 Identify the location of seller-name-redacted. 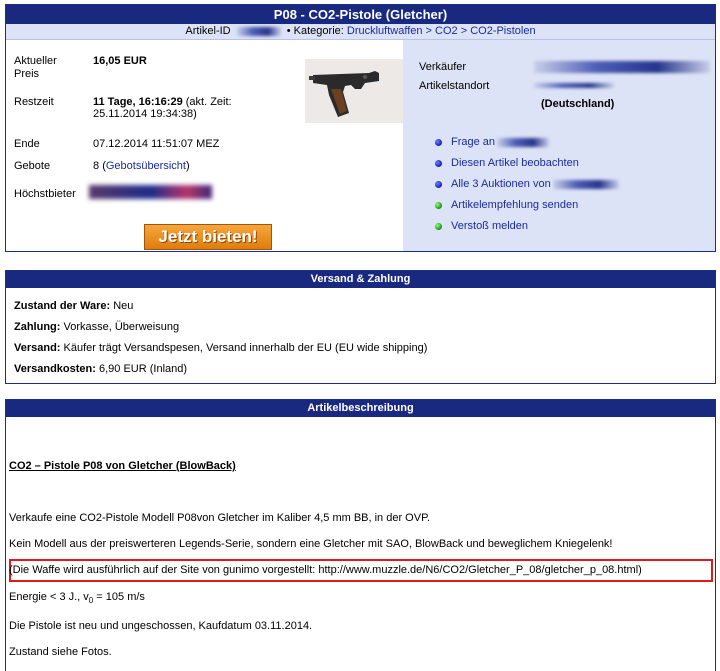
(622, 67).